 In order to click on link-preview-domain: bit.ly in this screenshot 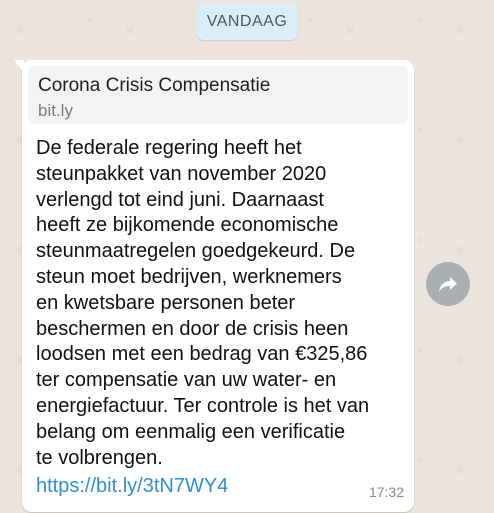, I will do `click(55, 110)`.